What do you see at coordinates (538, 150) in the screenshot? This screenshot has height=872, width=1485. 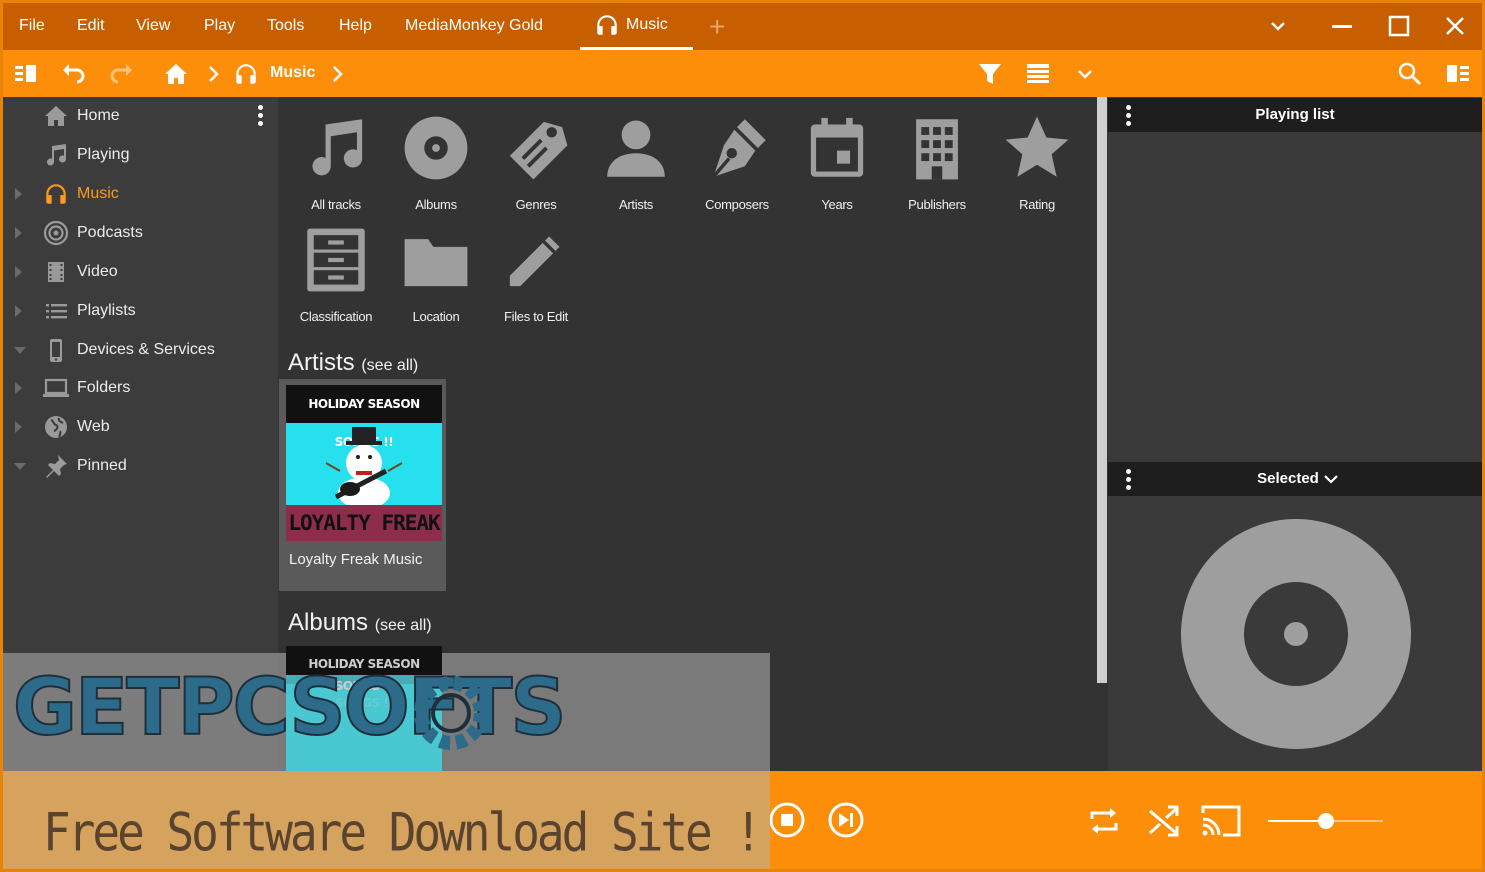 I see `tag-icon` at bounding box center [538, 150].